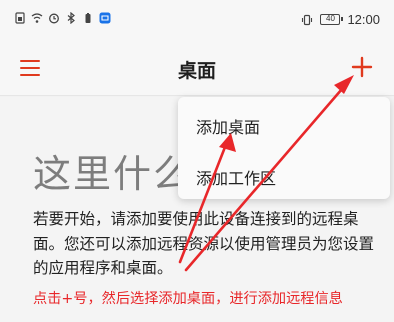 The width and height of the screenshot is (394, 322). I want to click on menu-item-add-workspace: 添加工作区, so click(236, 177).